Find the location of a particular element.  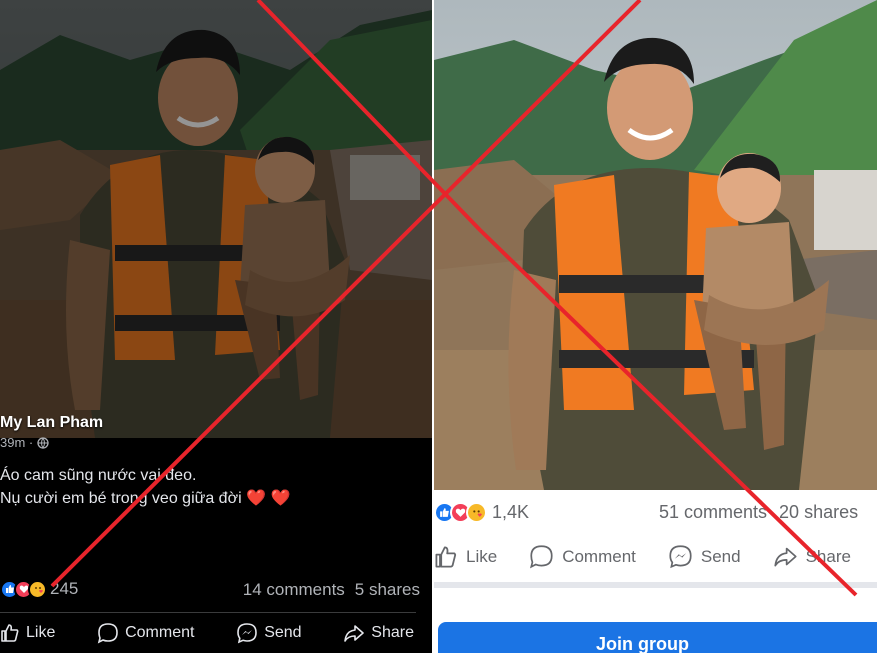

reaction-summary: 245 is located at coordinates (39, 589).